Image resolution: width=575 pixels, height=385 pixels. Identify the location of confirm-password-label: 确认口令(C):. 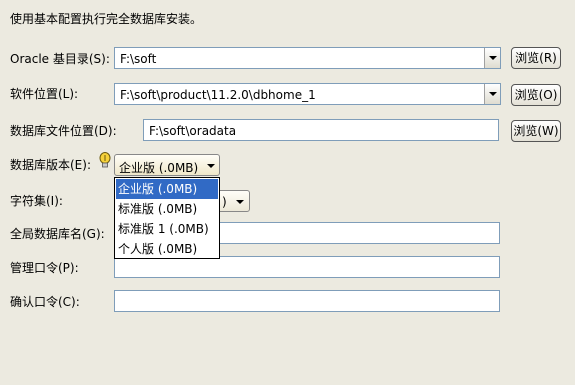
(45, 302).